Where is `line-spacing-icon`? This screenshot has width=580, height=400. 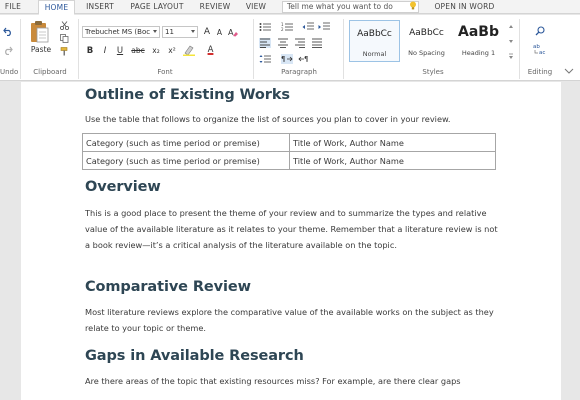 line-spacing-icon is located at coordinates (265, 59).